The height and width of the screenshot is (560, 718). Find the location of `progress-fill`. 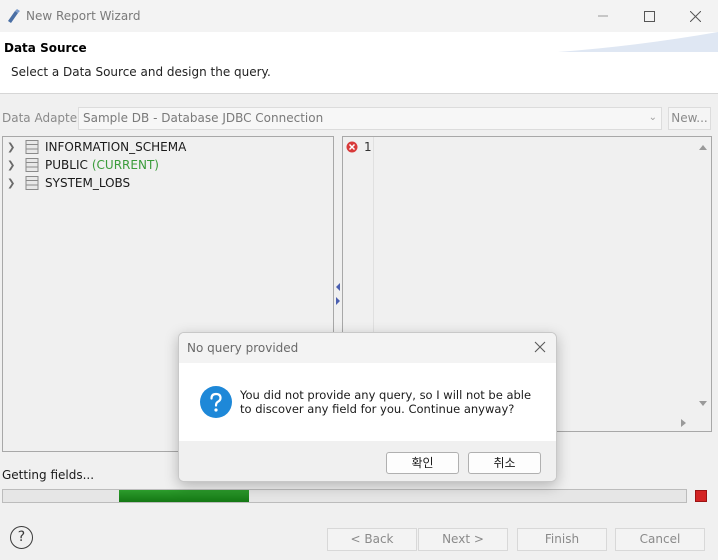

progress-fill is located at coordinates (184, 496).